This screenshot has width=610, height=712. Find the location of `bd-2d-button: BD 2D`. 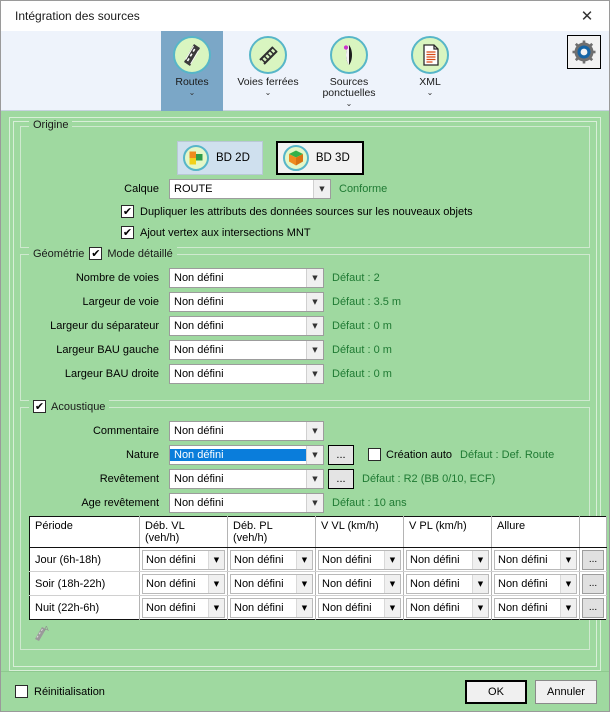

bd-2d-button: BD 2D is located at coordinates (220, 158).